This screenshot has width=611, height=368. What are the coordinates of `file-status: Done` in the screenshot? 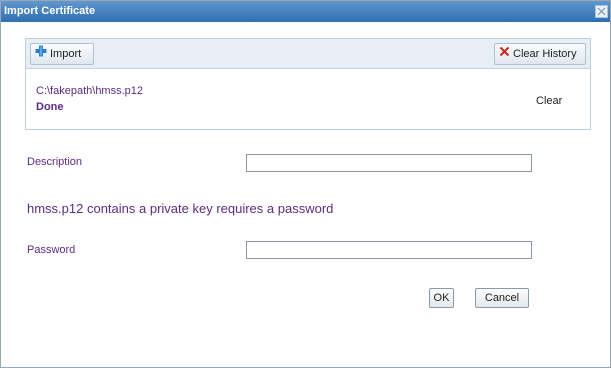 It's located at (50, 107).